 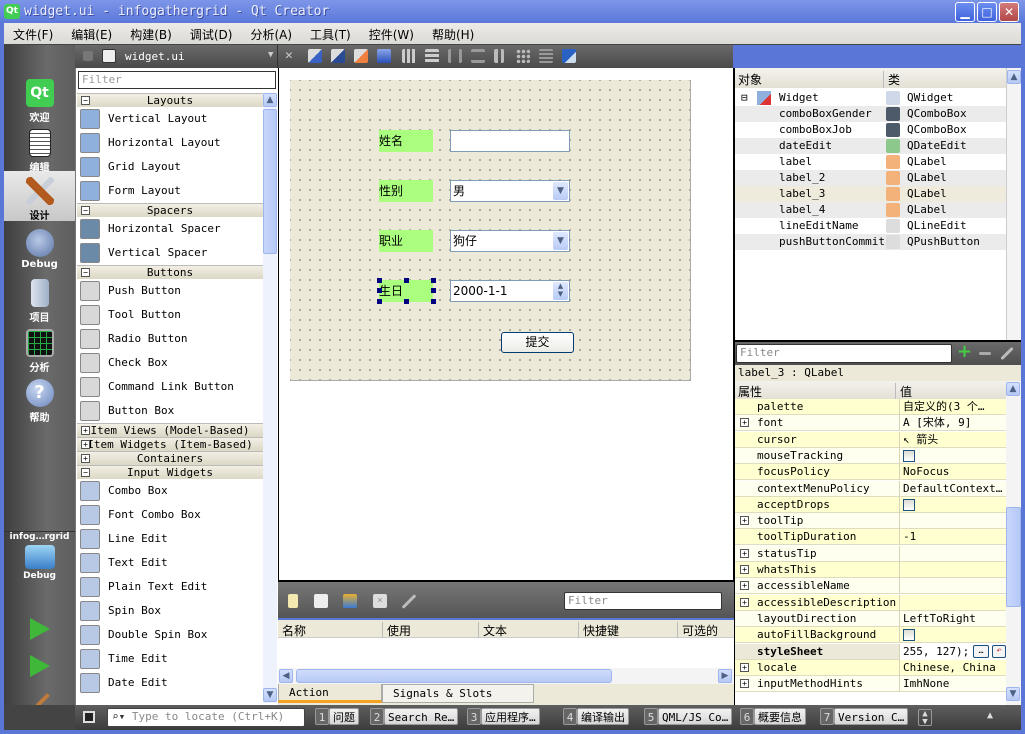 I want to click on copy-action-icon, so click(x=321, y=601).